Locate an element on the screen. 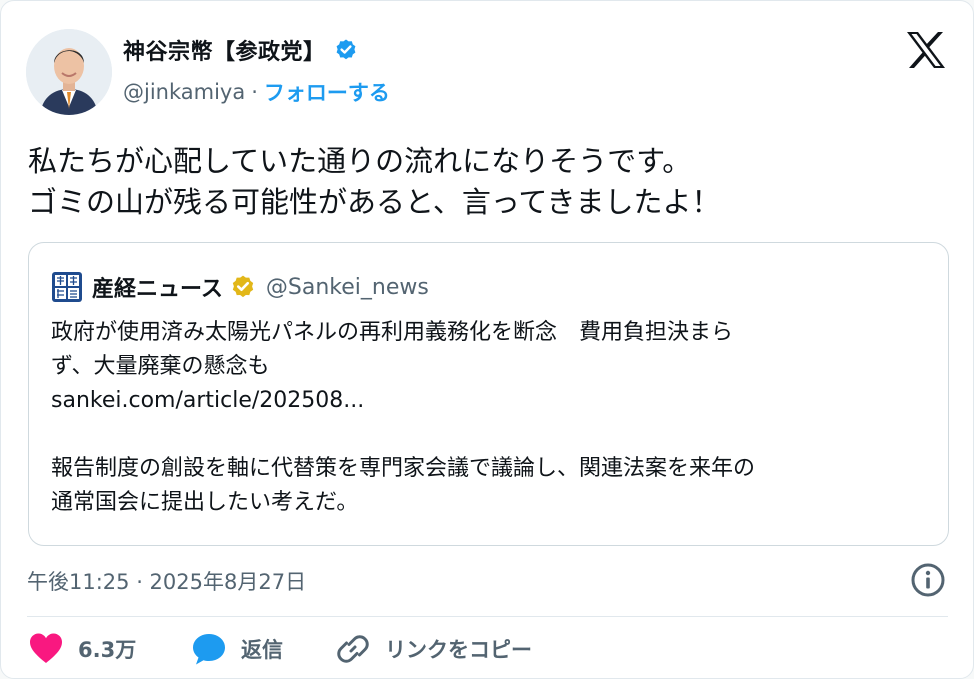  follow-button: フォローする is located at coordinates (327, 92).